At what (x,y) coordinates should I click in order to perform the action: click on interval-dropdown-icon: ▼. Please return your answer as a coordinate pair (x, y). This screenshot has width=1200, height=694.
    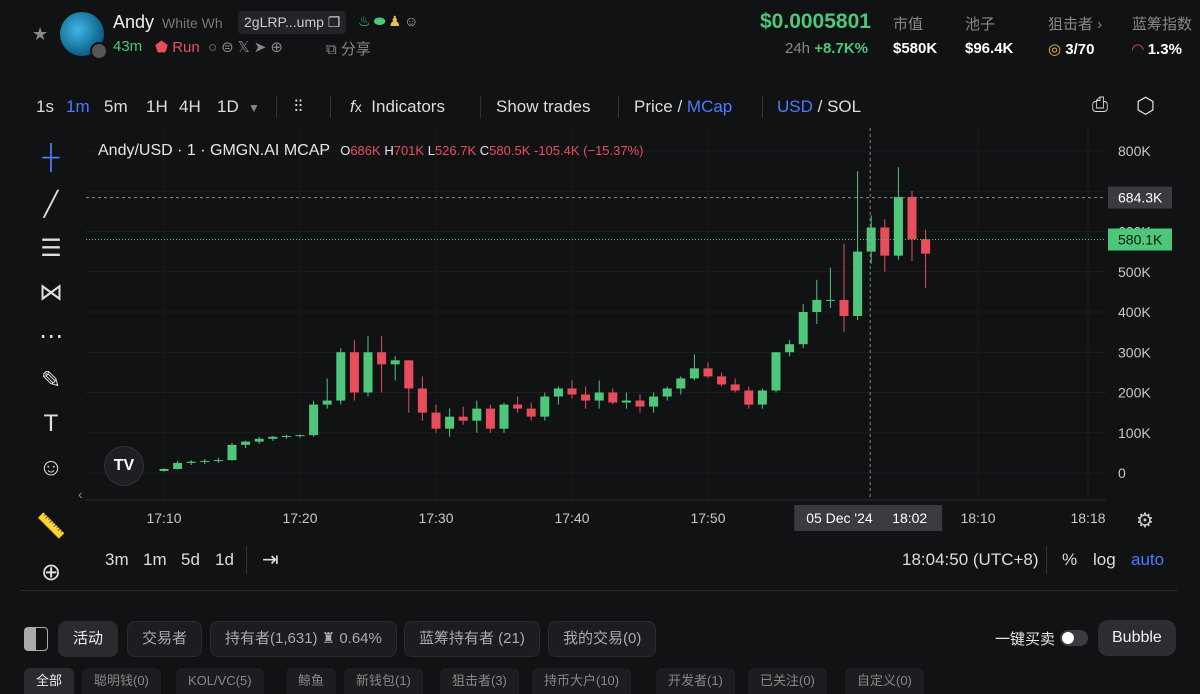
    Looking at the image, I should click on (254, 108).